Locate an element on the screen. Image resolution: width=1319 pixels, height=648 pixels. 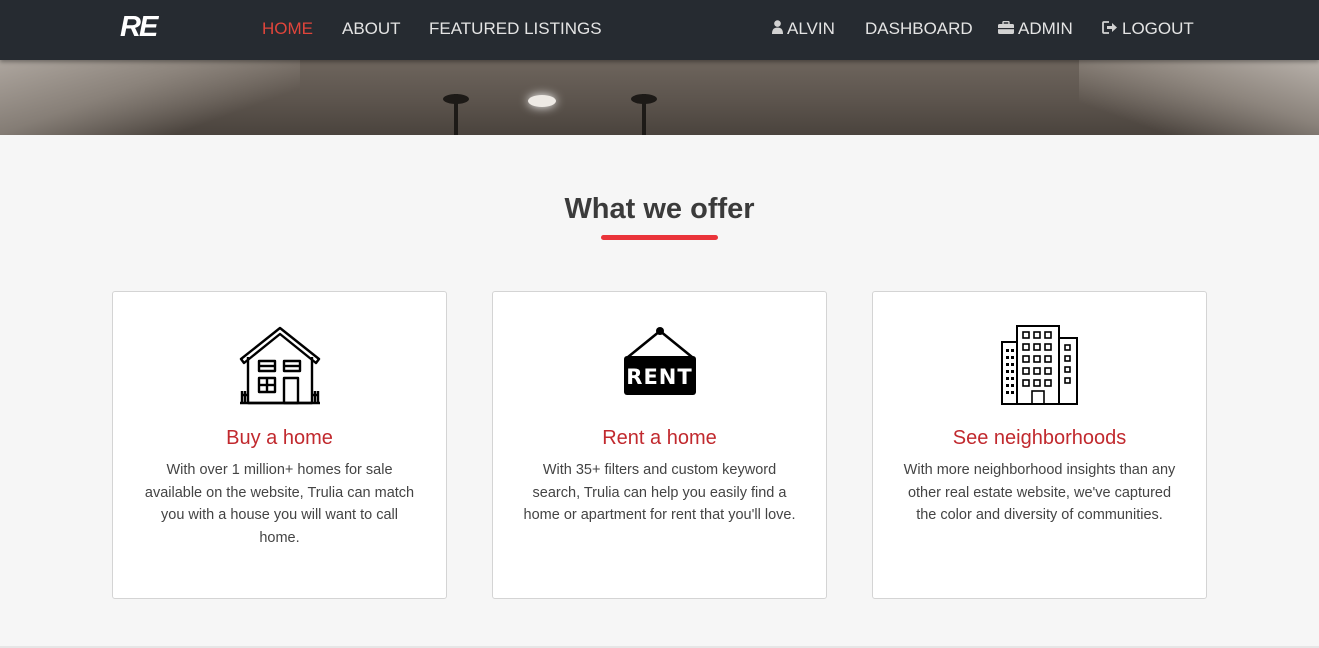
nav-item-admin: ADMIN is located at coordinates (1035, 29).